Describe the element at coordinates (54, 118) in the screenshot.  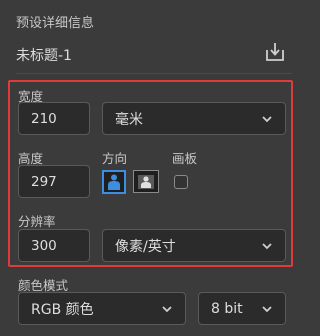
I see `width-input: 210` at that location.